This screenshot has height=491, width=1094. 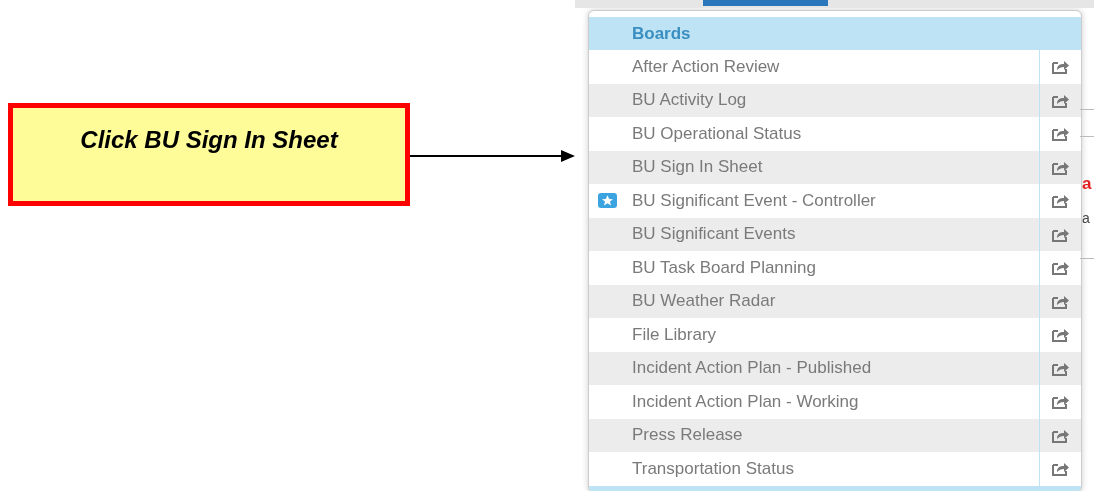 What do you see at coordinates (835, 33) in the screenshot?
I see `menu-header: Boards` at bounding box center [835, 33].